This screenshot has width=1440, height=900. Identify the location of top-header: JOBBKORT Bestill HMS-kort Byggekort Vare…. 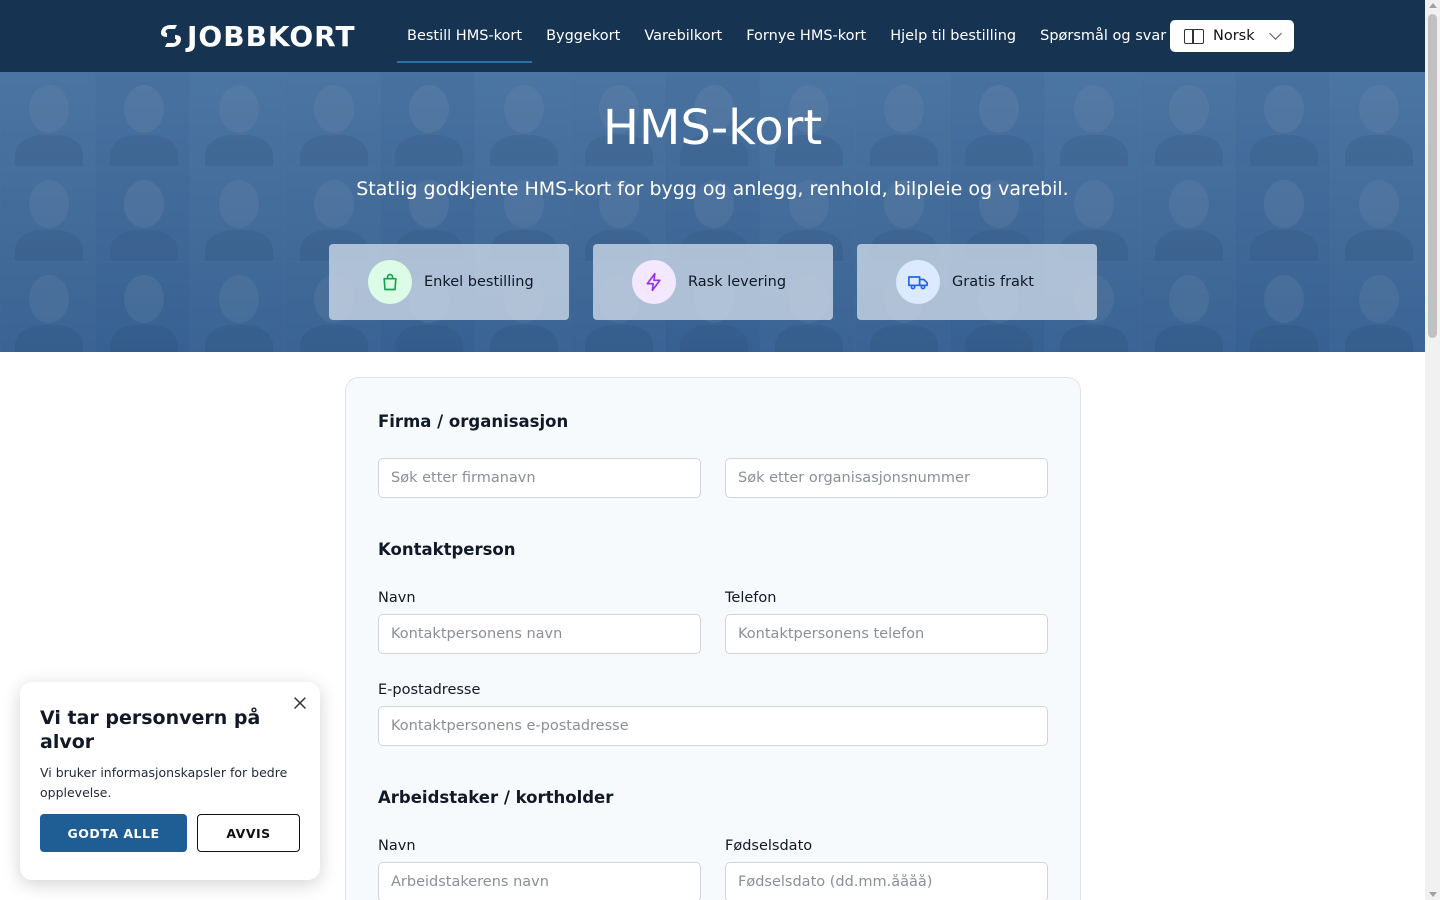
(712, 36).